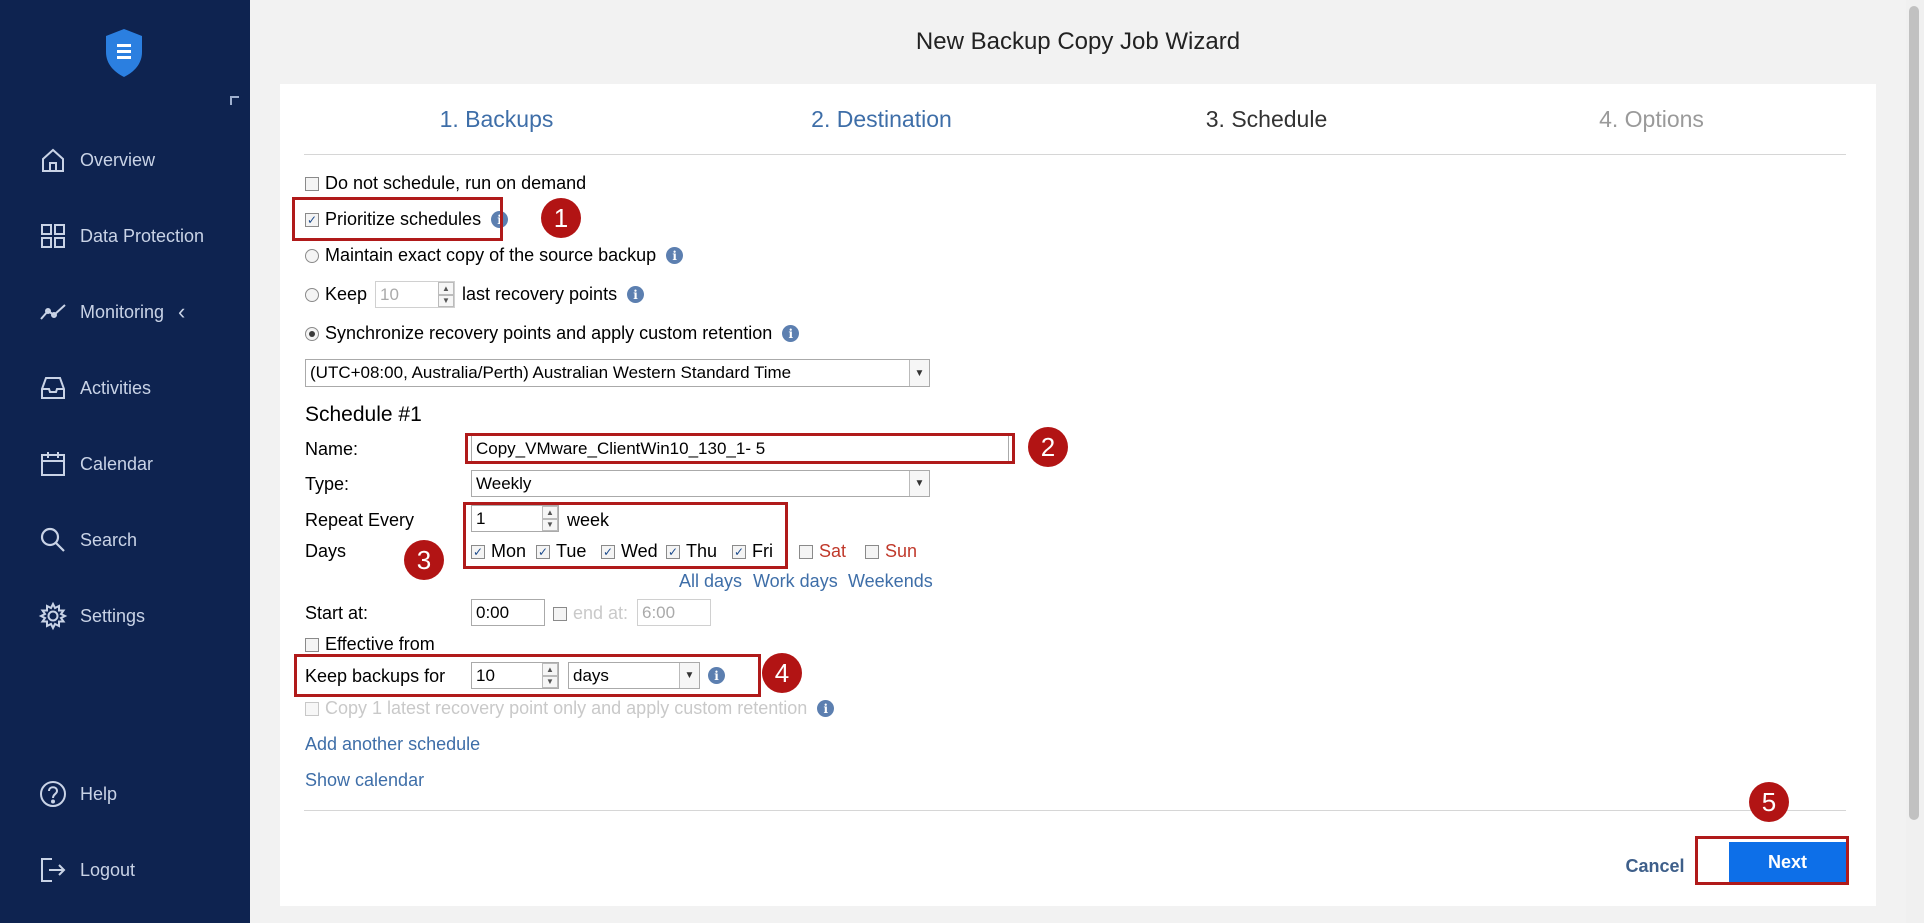  I want to click on cancel-button: Cancel, so click(1655, 866).